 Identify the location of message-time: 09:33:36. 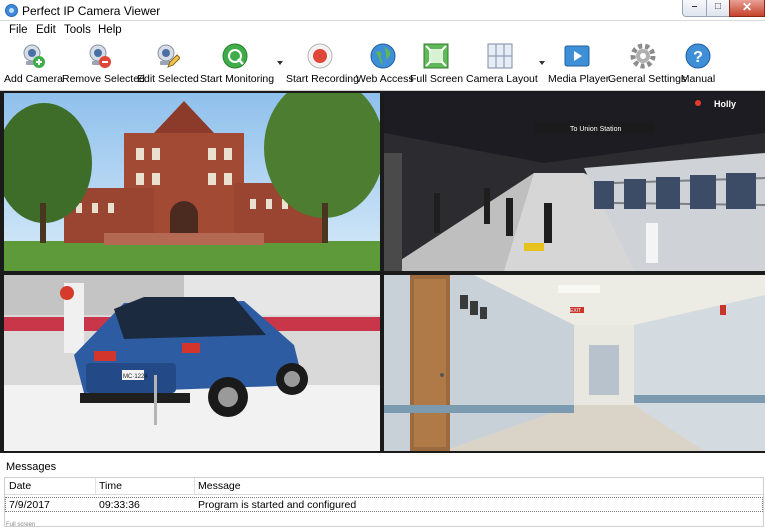
(119, 505).